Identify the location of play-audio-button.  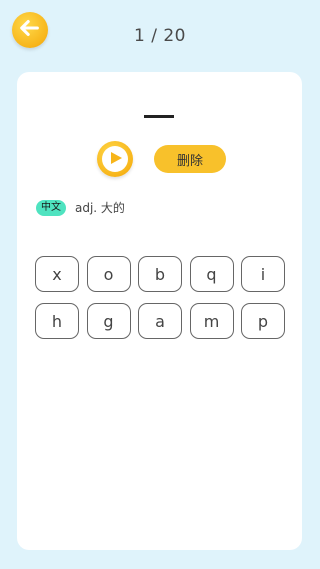
(115, 159).